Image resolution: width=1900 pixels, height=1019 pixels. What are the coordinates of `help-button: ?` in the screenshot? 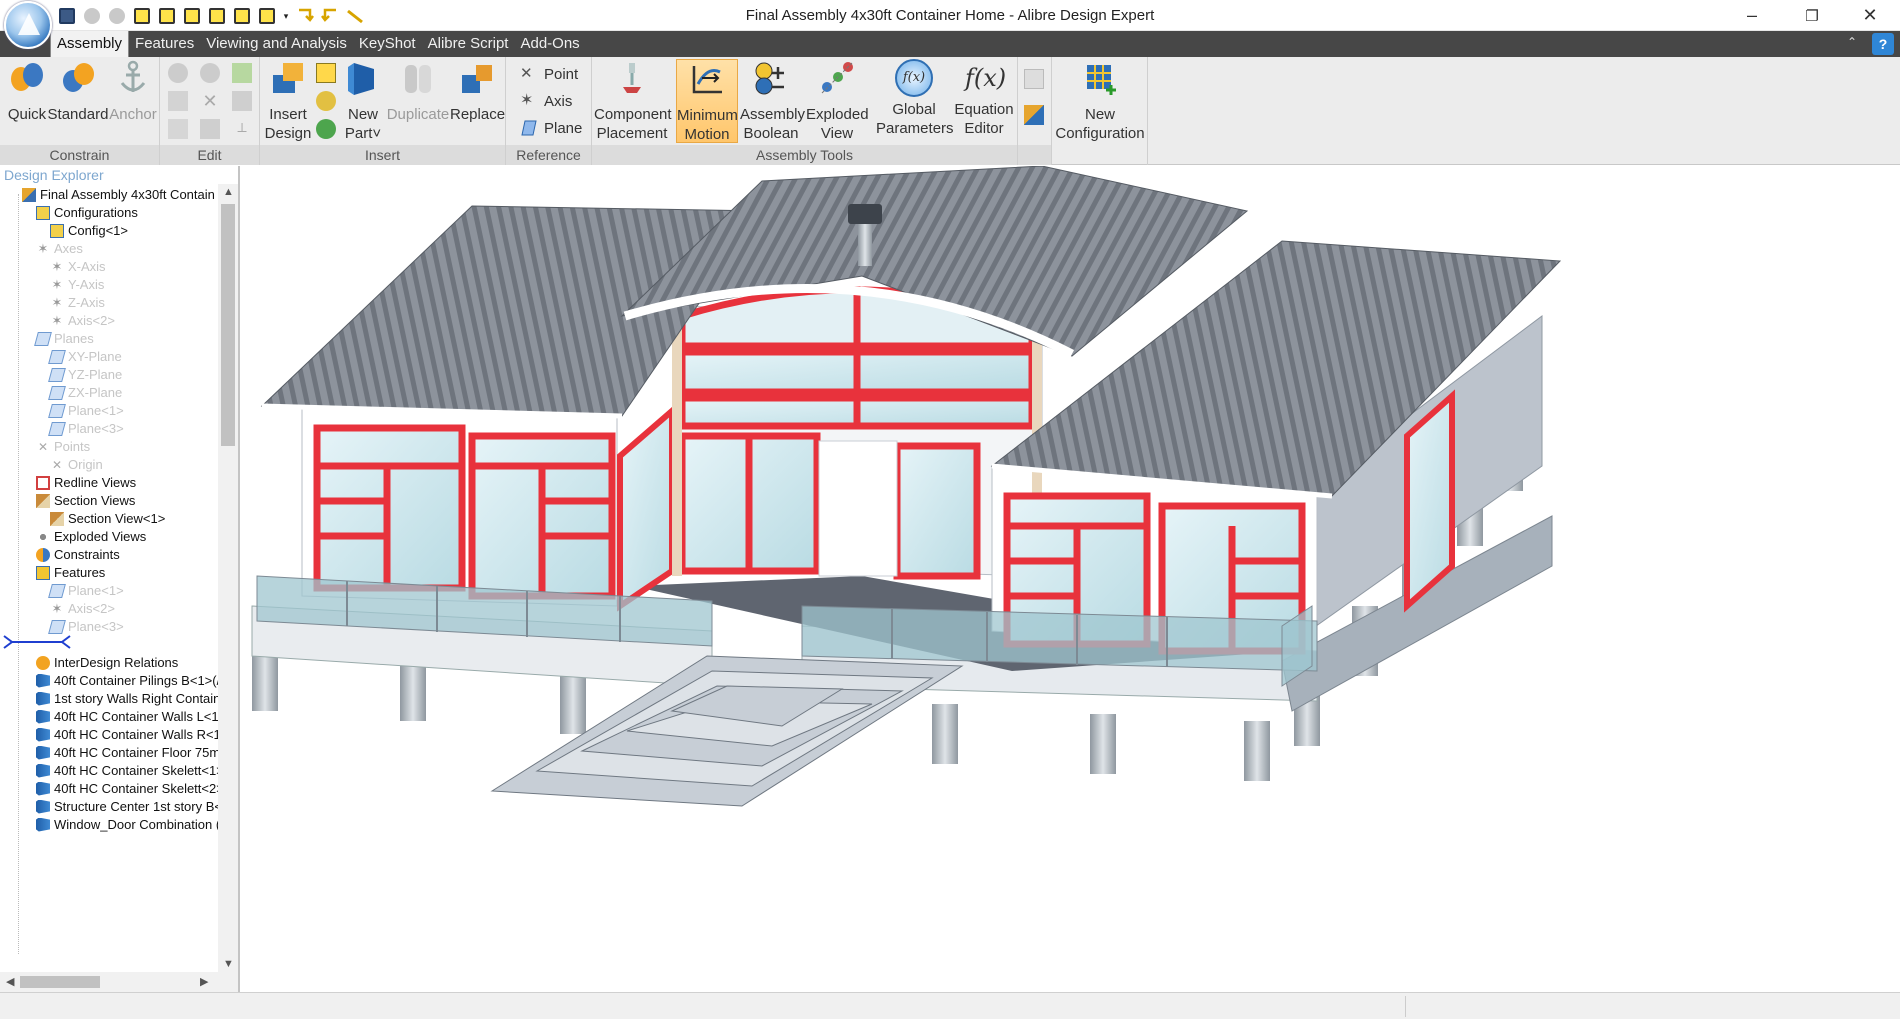 It's located at (1883, 44).